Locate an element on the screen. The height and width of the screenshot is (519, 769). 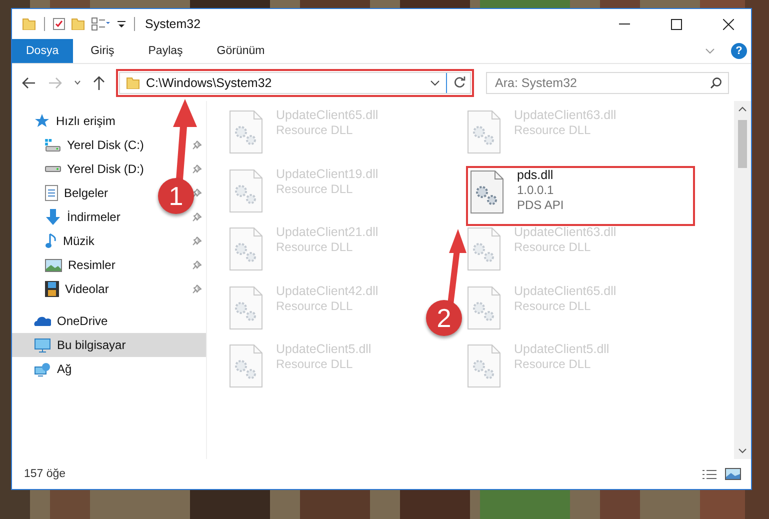
sidebar-item: İndirmeler is located at coordinates (69, 217).